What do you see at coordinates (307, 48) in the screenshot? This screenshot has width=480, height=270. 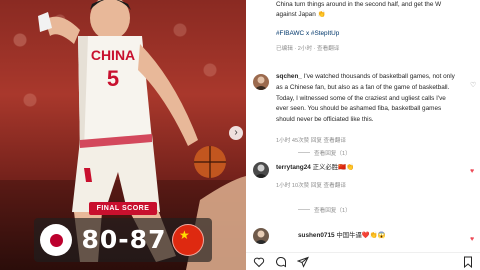 I see `caption-meta: 已编辑 · 2小时 · 查看翻译` at bounding box center [307, 48].